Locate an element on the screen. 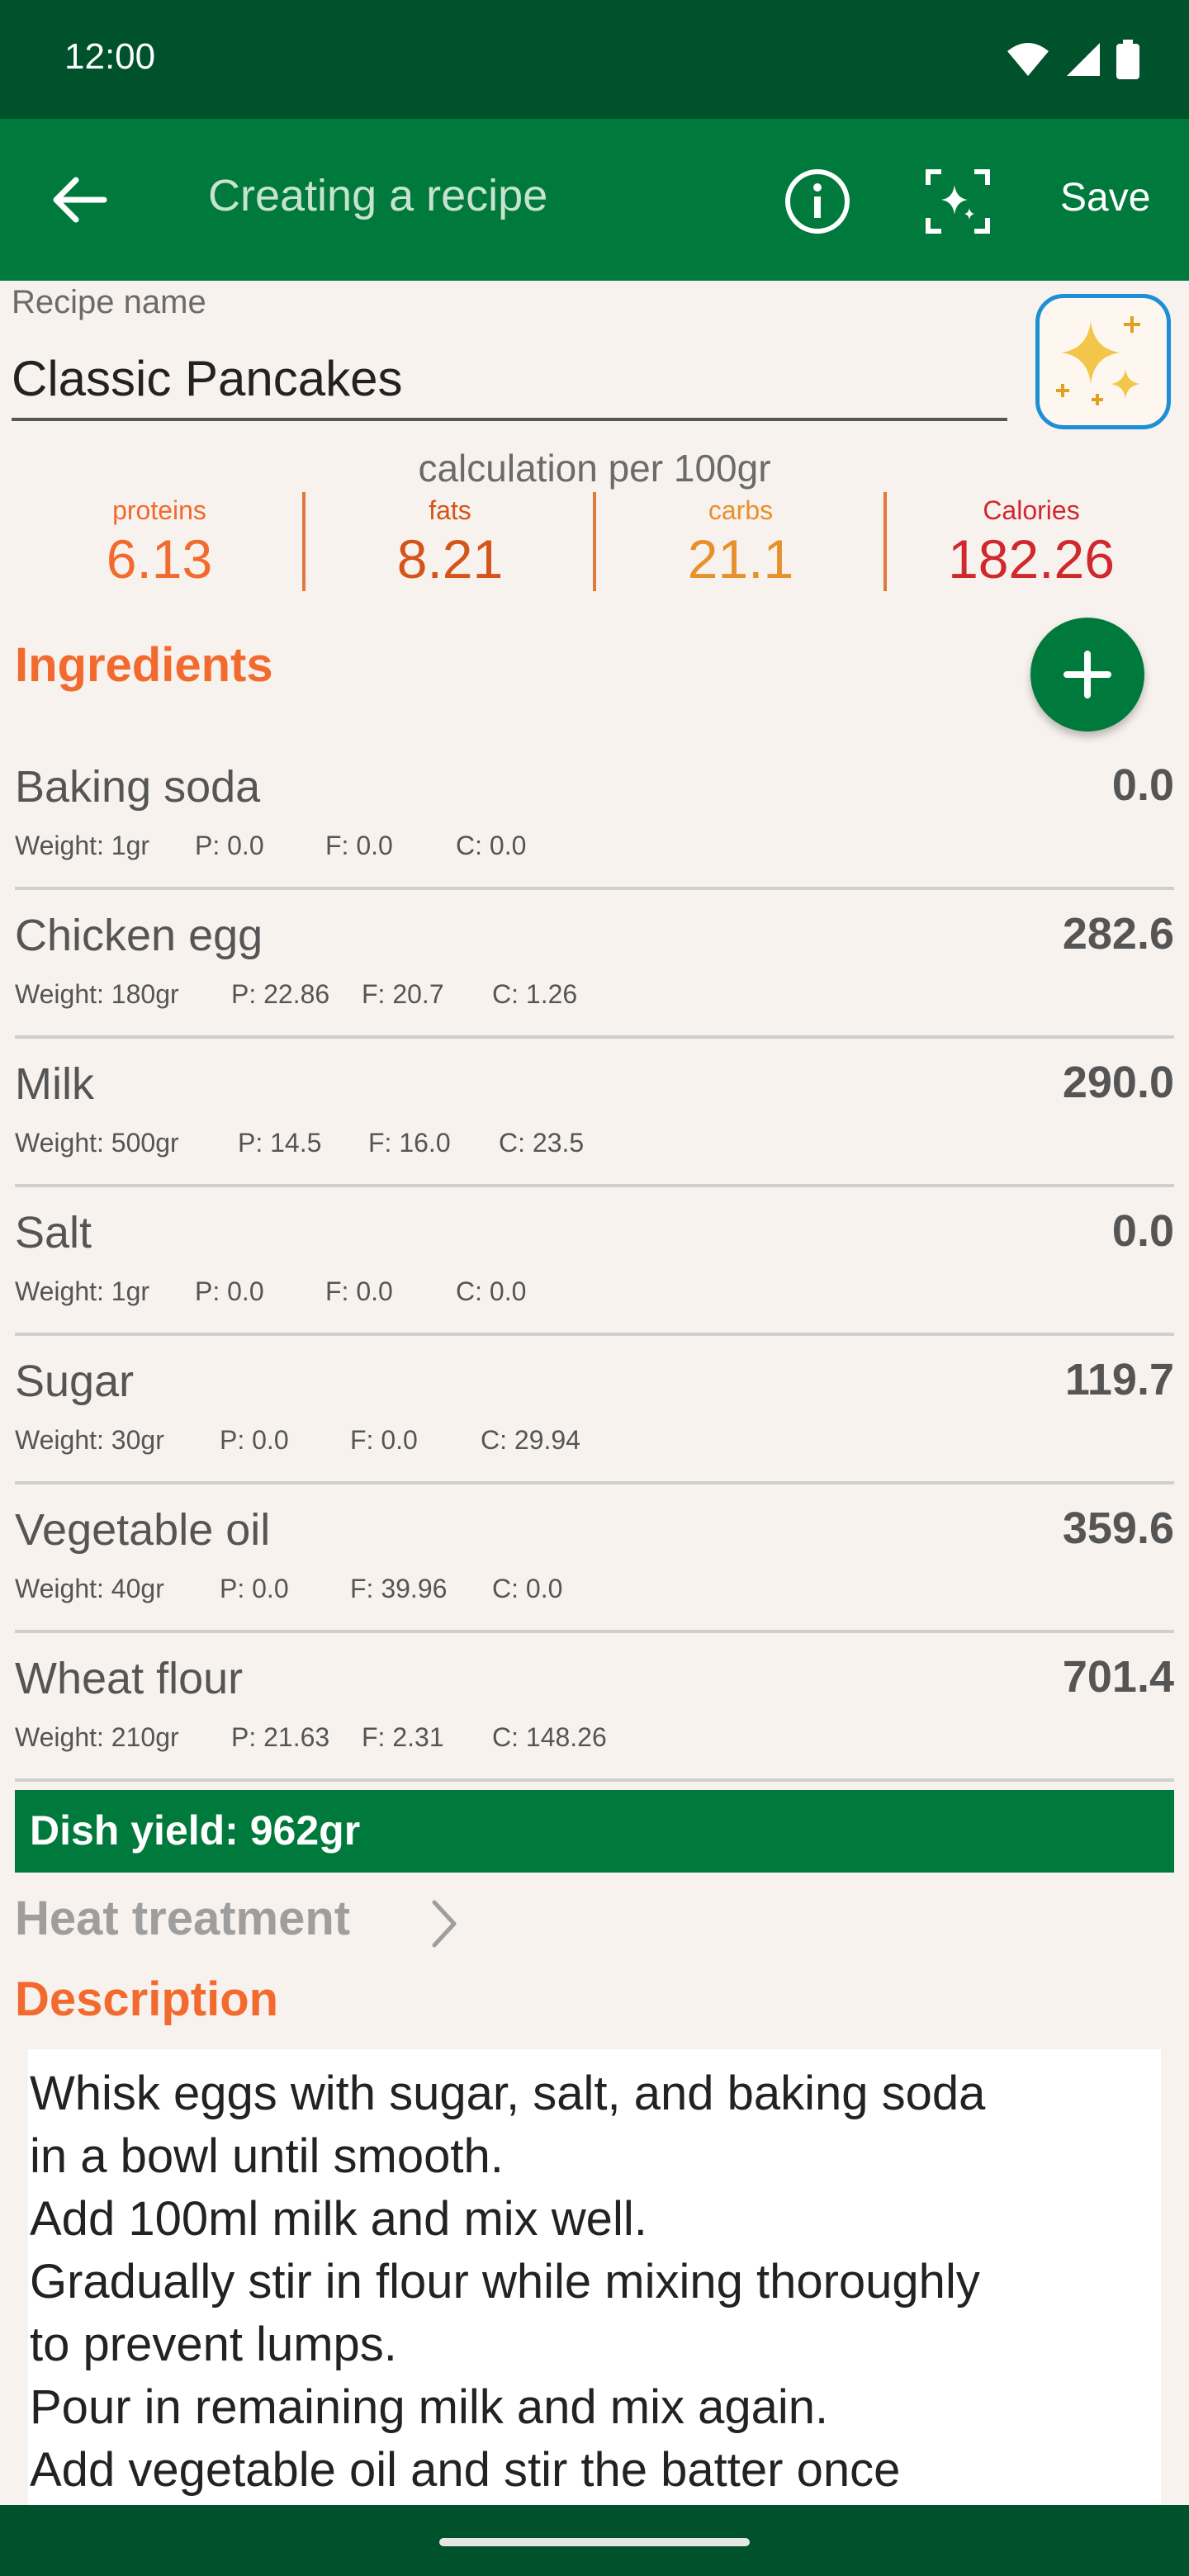 This screenshot has width=1189, height=2576. battery-icon is located at coordinates (1127, 59).